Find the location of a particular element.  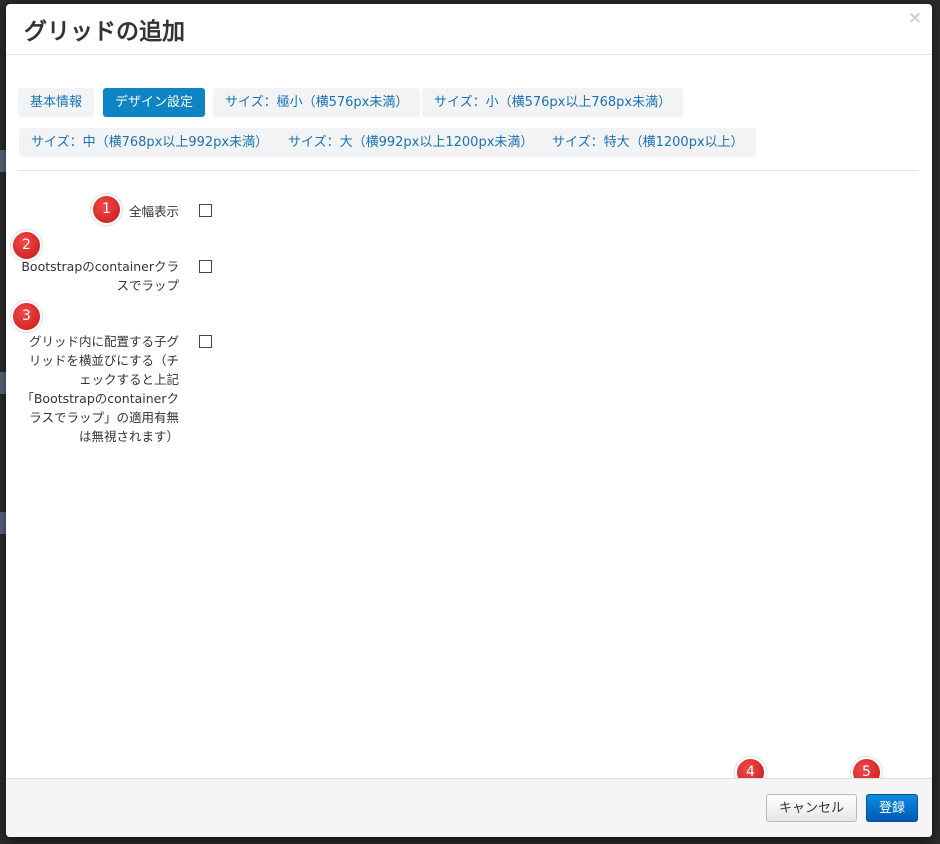

annotation-marker-1: 1 is located at coordinates (106, 209).